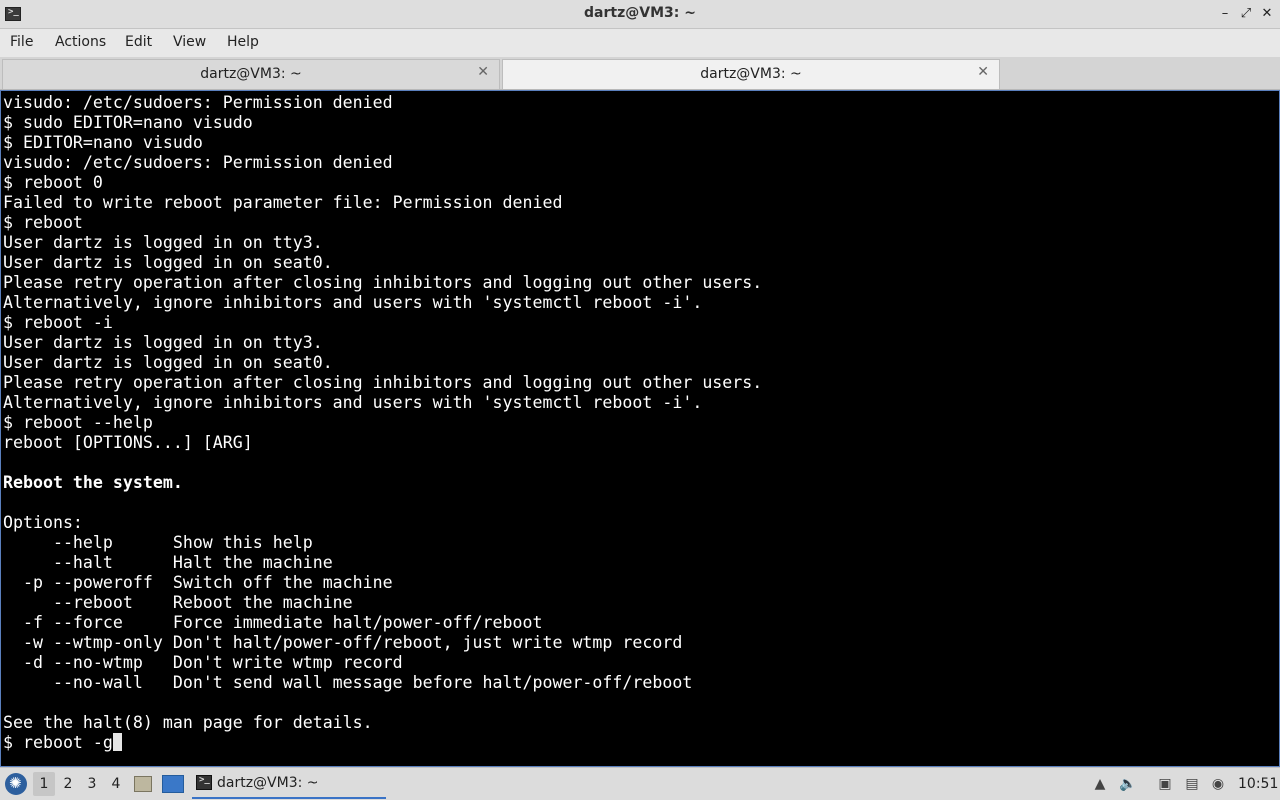 This screenshot has width=1280, height=800. Describe the element at coordinates (382, 743) in the screenshot. I see `prompt-line: $ reboot -g` at that location.